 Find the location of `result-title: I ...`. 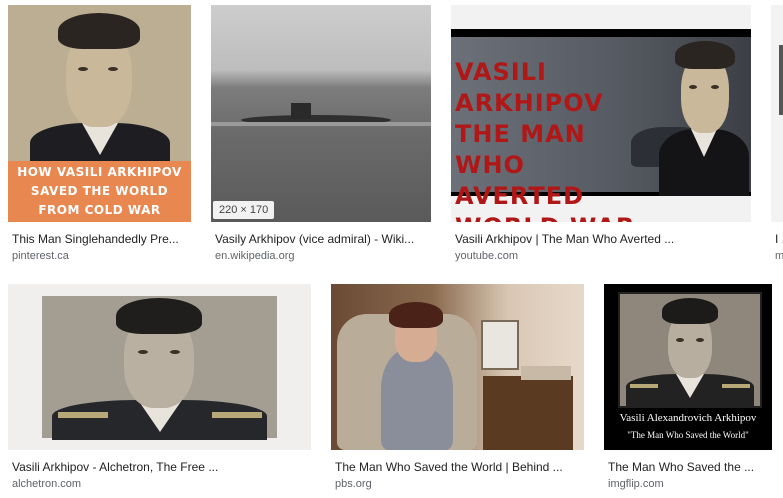

result-title: I ... is located at coordinates (779, 239).